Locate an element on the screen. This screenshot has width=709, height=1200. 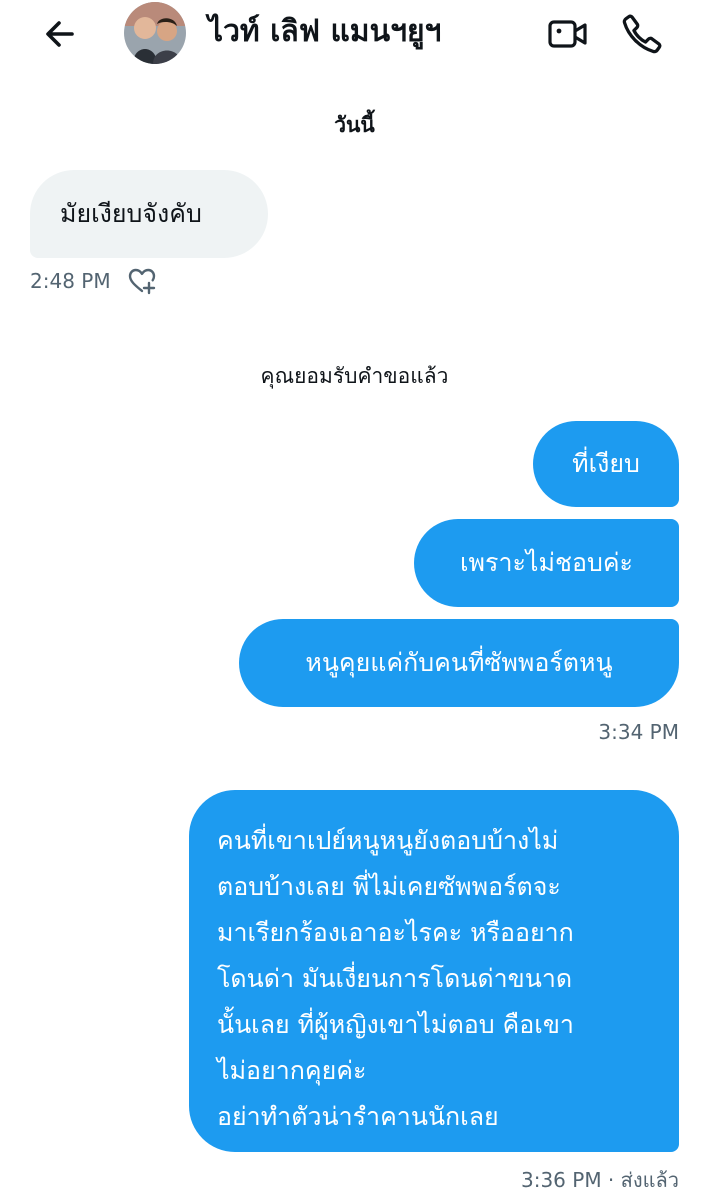
react-button is located at coordinates (142, 281).